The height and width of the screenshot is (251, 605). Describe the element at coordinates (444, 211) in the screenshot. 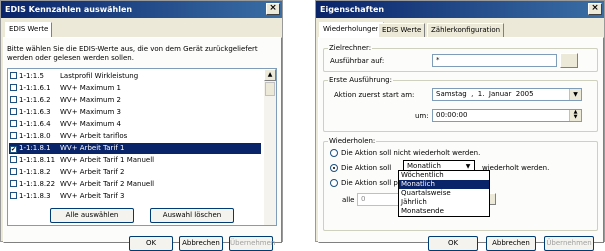

I see `dropdown-option: Monatsende` at that location.